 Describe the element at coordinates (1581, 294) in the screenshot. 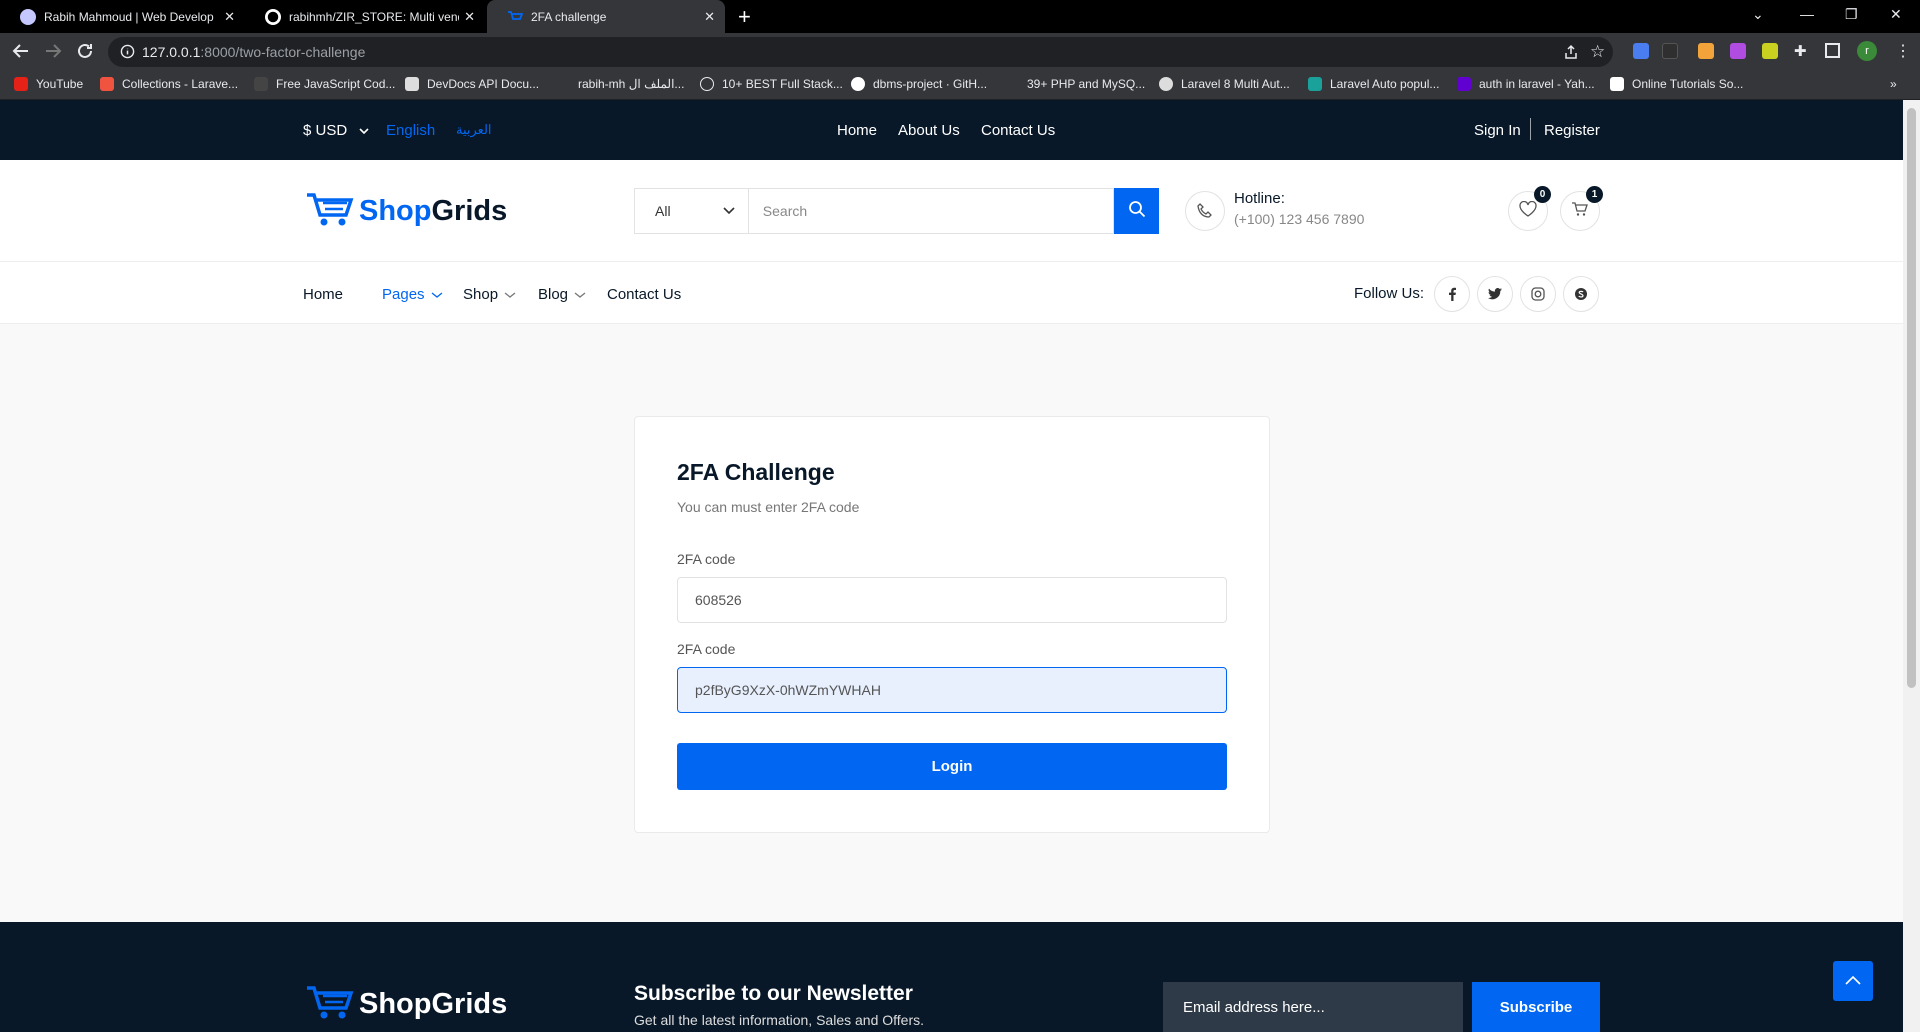

I see `skype-icon` at that location.